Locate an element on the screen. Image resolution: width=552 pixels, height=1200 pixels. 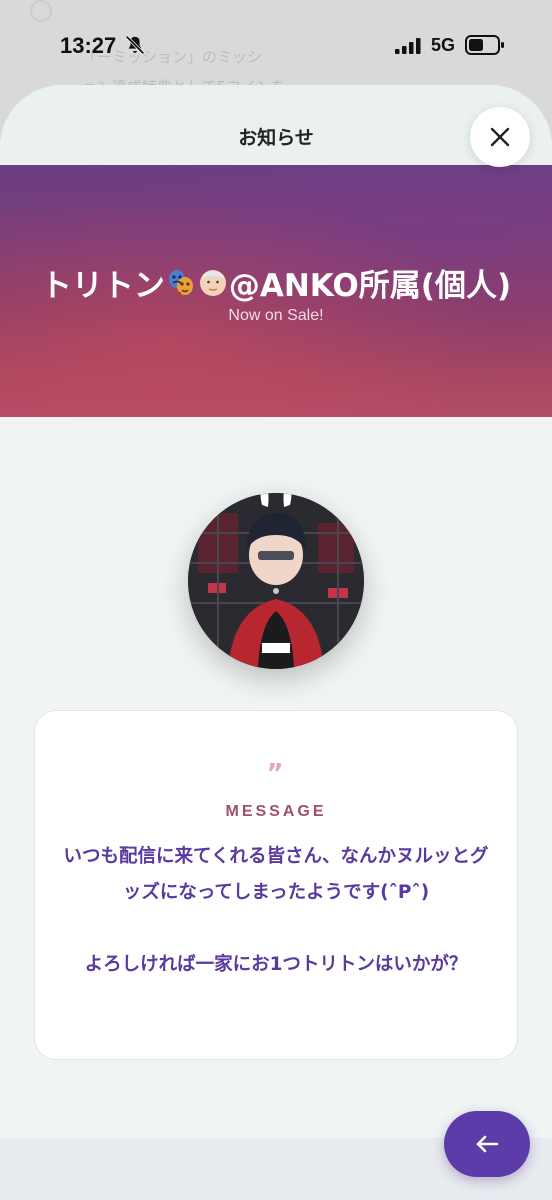
performing-arts-icon is located at coordinates (180, 283).